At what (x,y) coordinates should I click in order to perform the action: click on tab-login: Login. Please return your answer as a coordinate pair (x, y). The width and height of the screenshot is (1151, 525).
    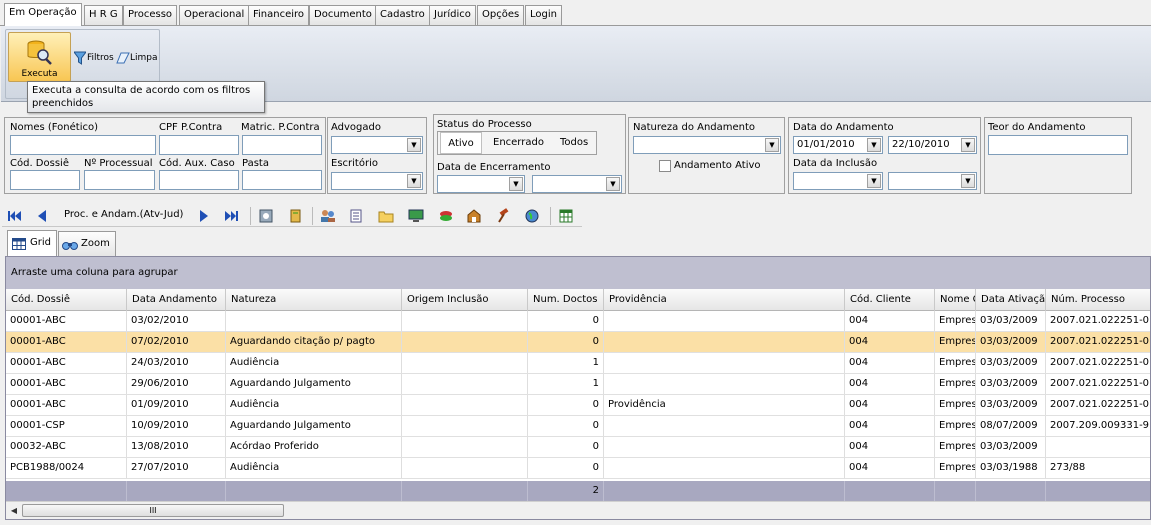
    Looking at the image, I should click on (543, 15).